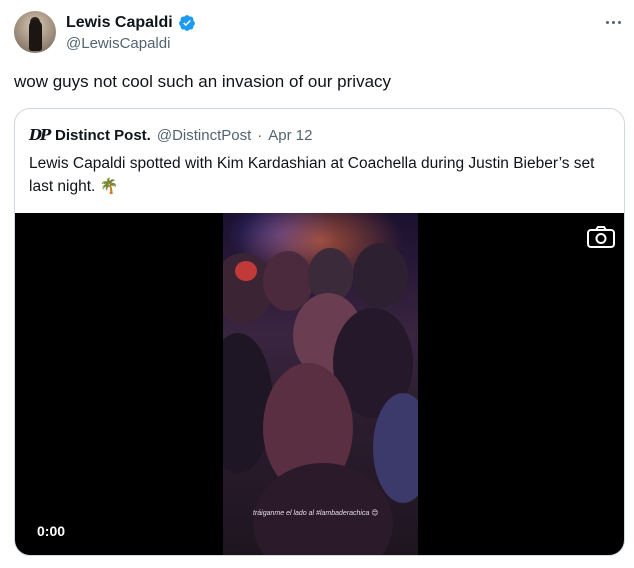 Image resolution: width=634 pixels, height=568 pixels. What do you see at coordinates (51, 531) in the screenshot?
I see `video-timestamp: 0:00` at bounding box center [51, 531].